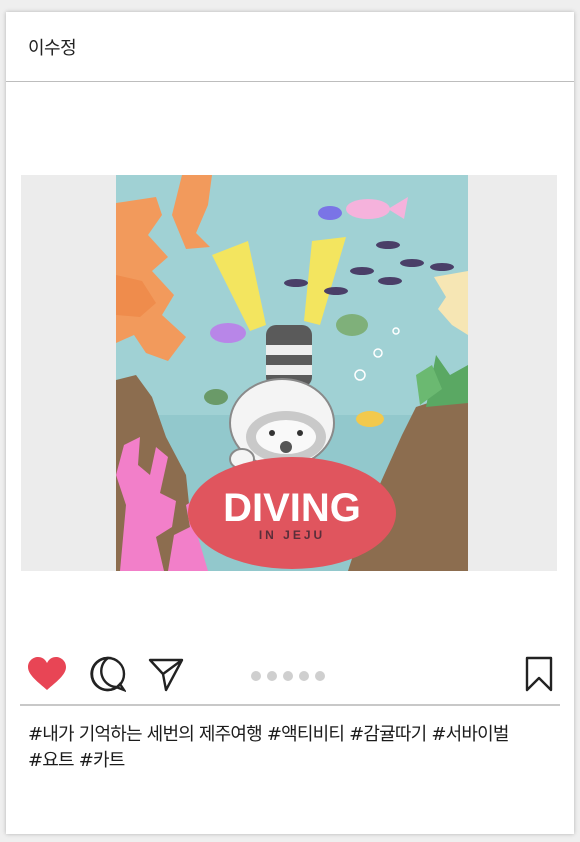 The image size is (580, 842). Describe the element at coordinates (76, 760) in the screenshot. I see `caption-line: #요트 #카트` at that location.